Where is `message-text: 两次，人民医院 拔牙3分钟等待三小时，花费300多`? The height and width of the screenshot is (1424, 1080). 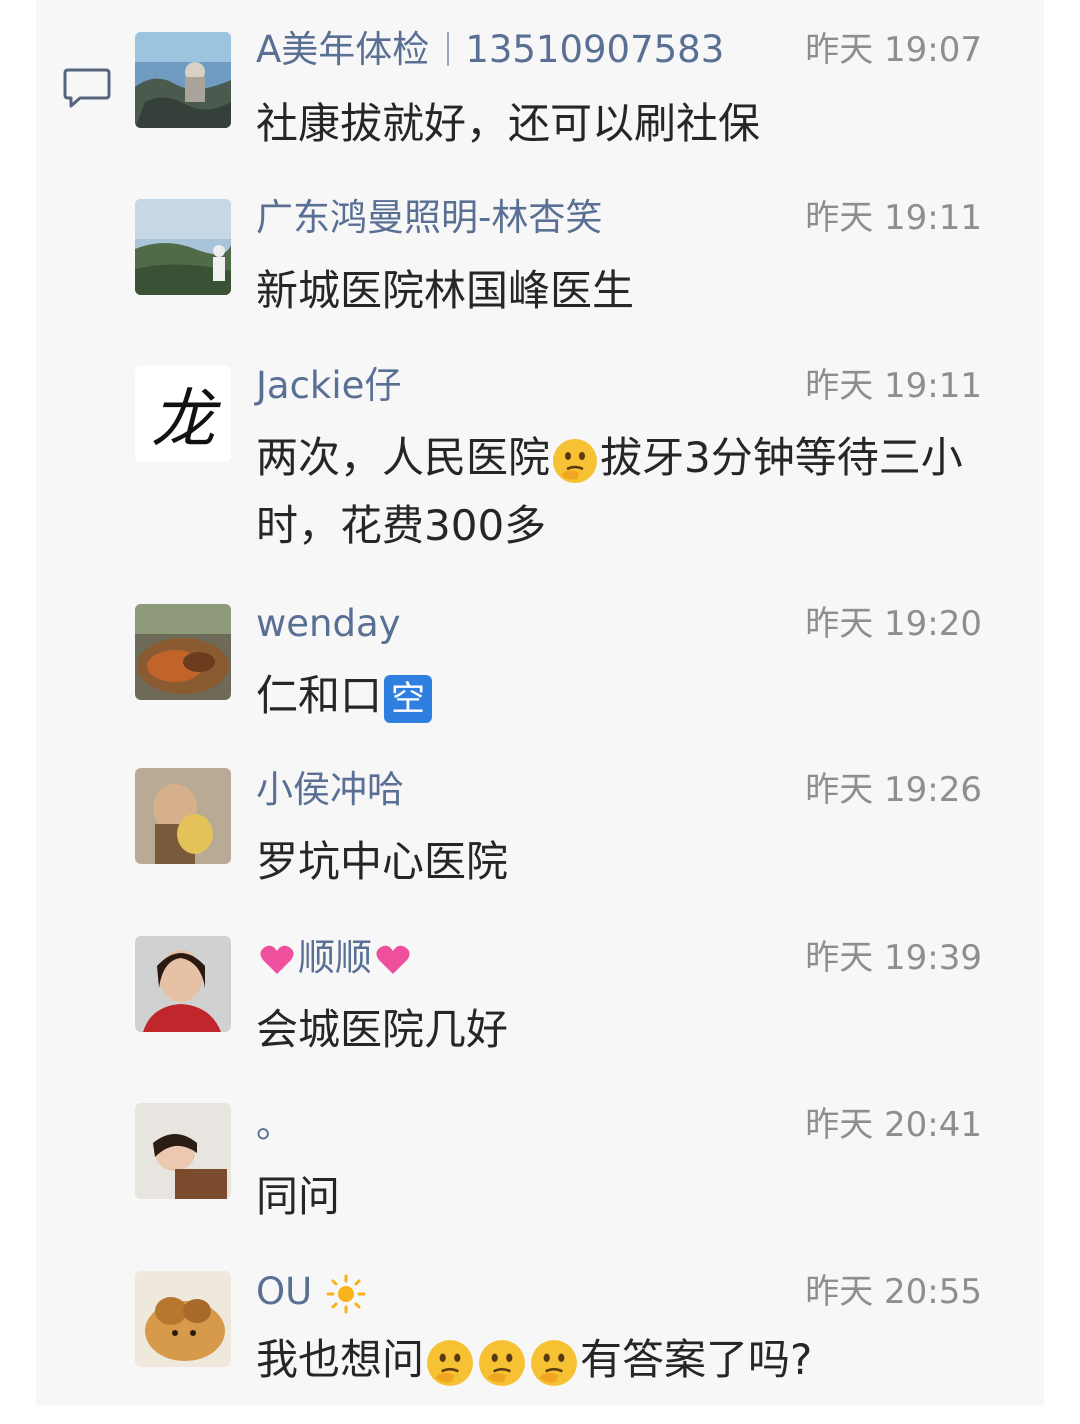
message-text: 两次，人民医院 拔牙3分钟等待三小时，花费300多 is located at coordinates (609, 491).